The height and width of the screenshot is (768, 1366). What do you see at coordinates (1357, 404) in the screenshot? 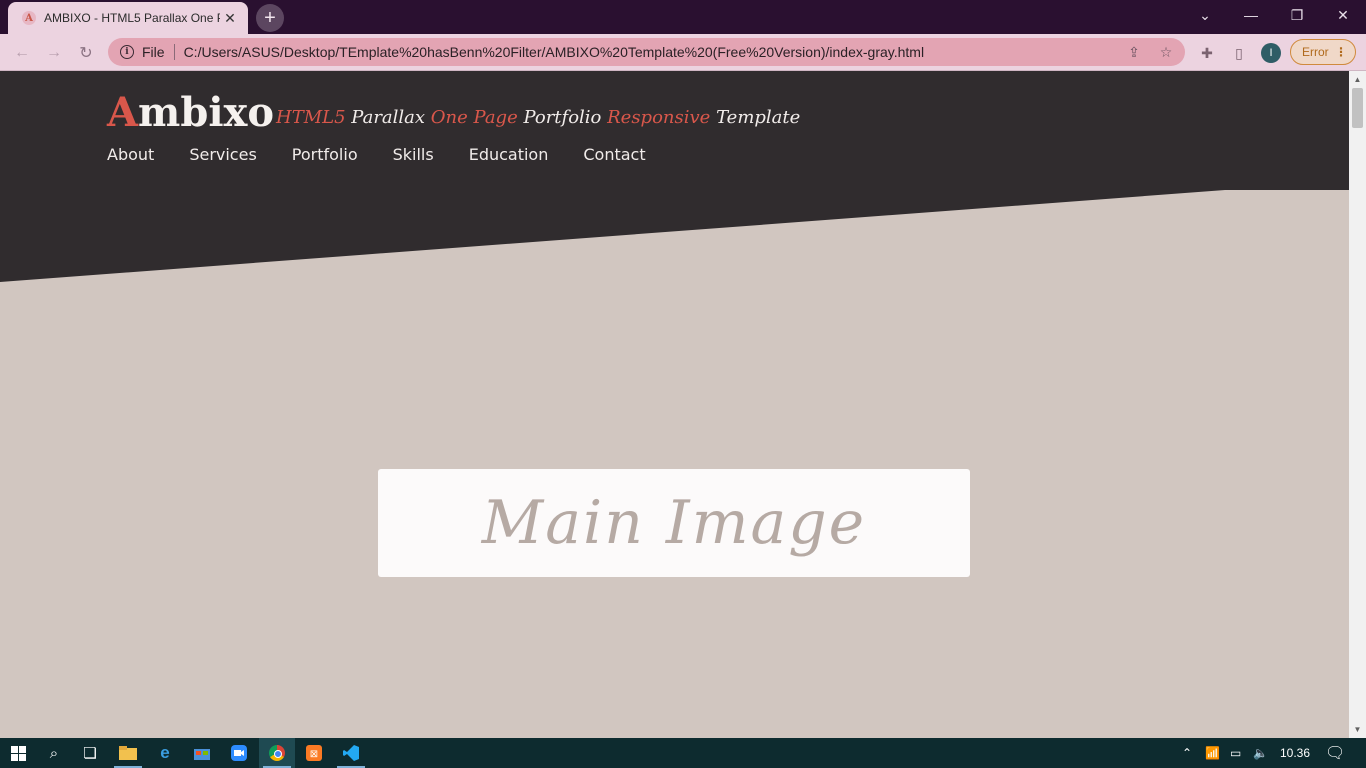
I see `vertical-scrollbar: ▲ ▼` at bounding box center [1357, 404].